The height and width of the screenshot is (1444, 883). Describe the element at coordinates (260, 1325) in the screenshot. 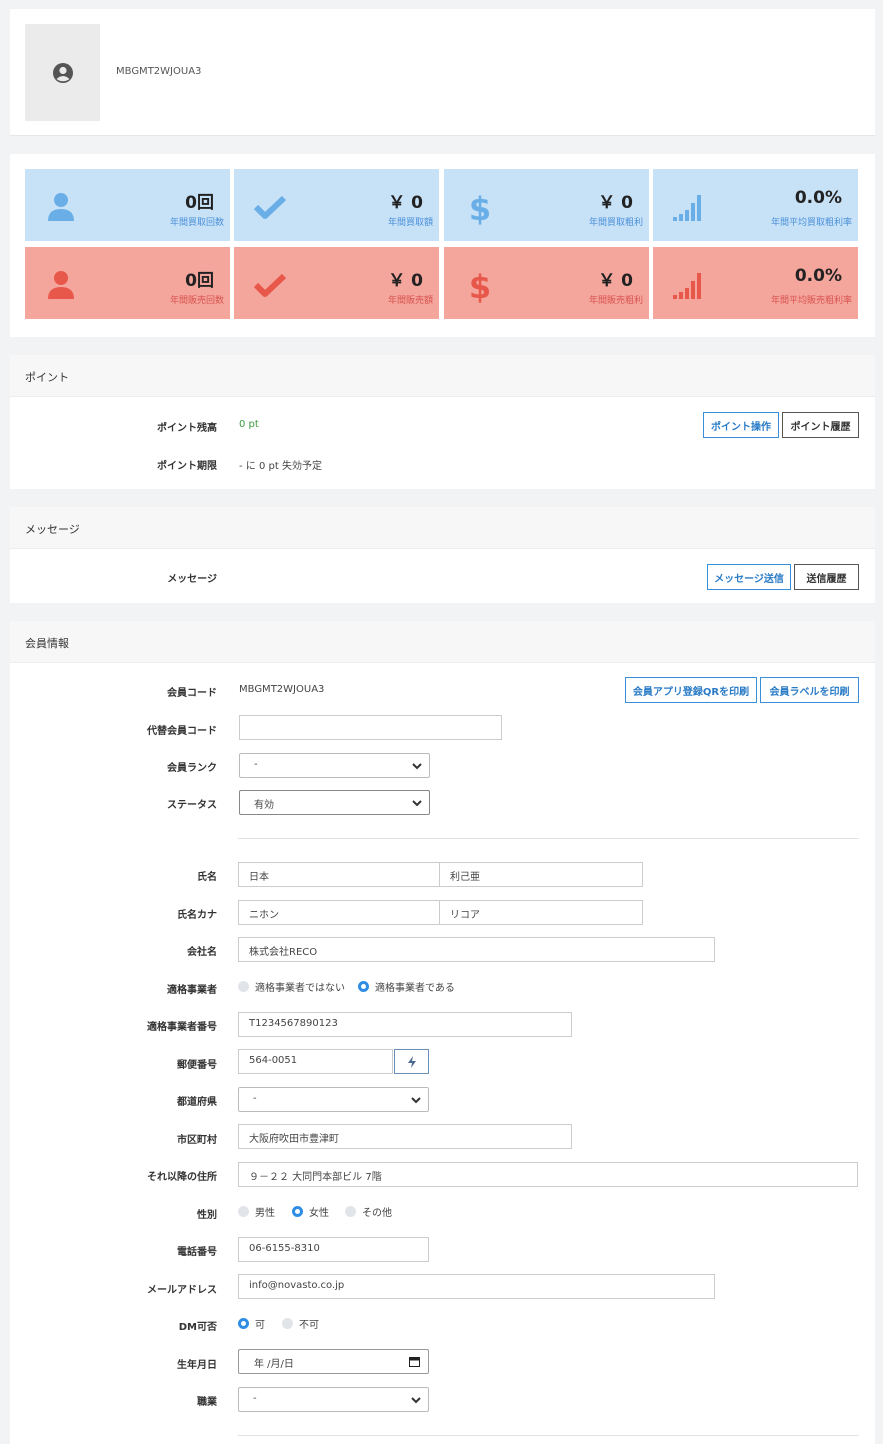

I see `radio-label: 可` at that location.